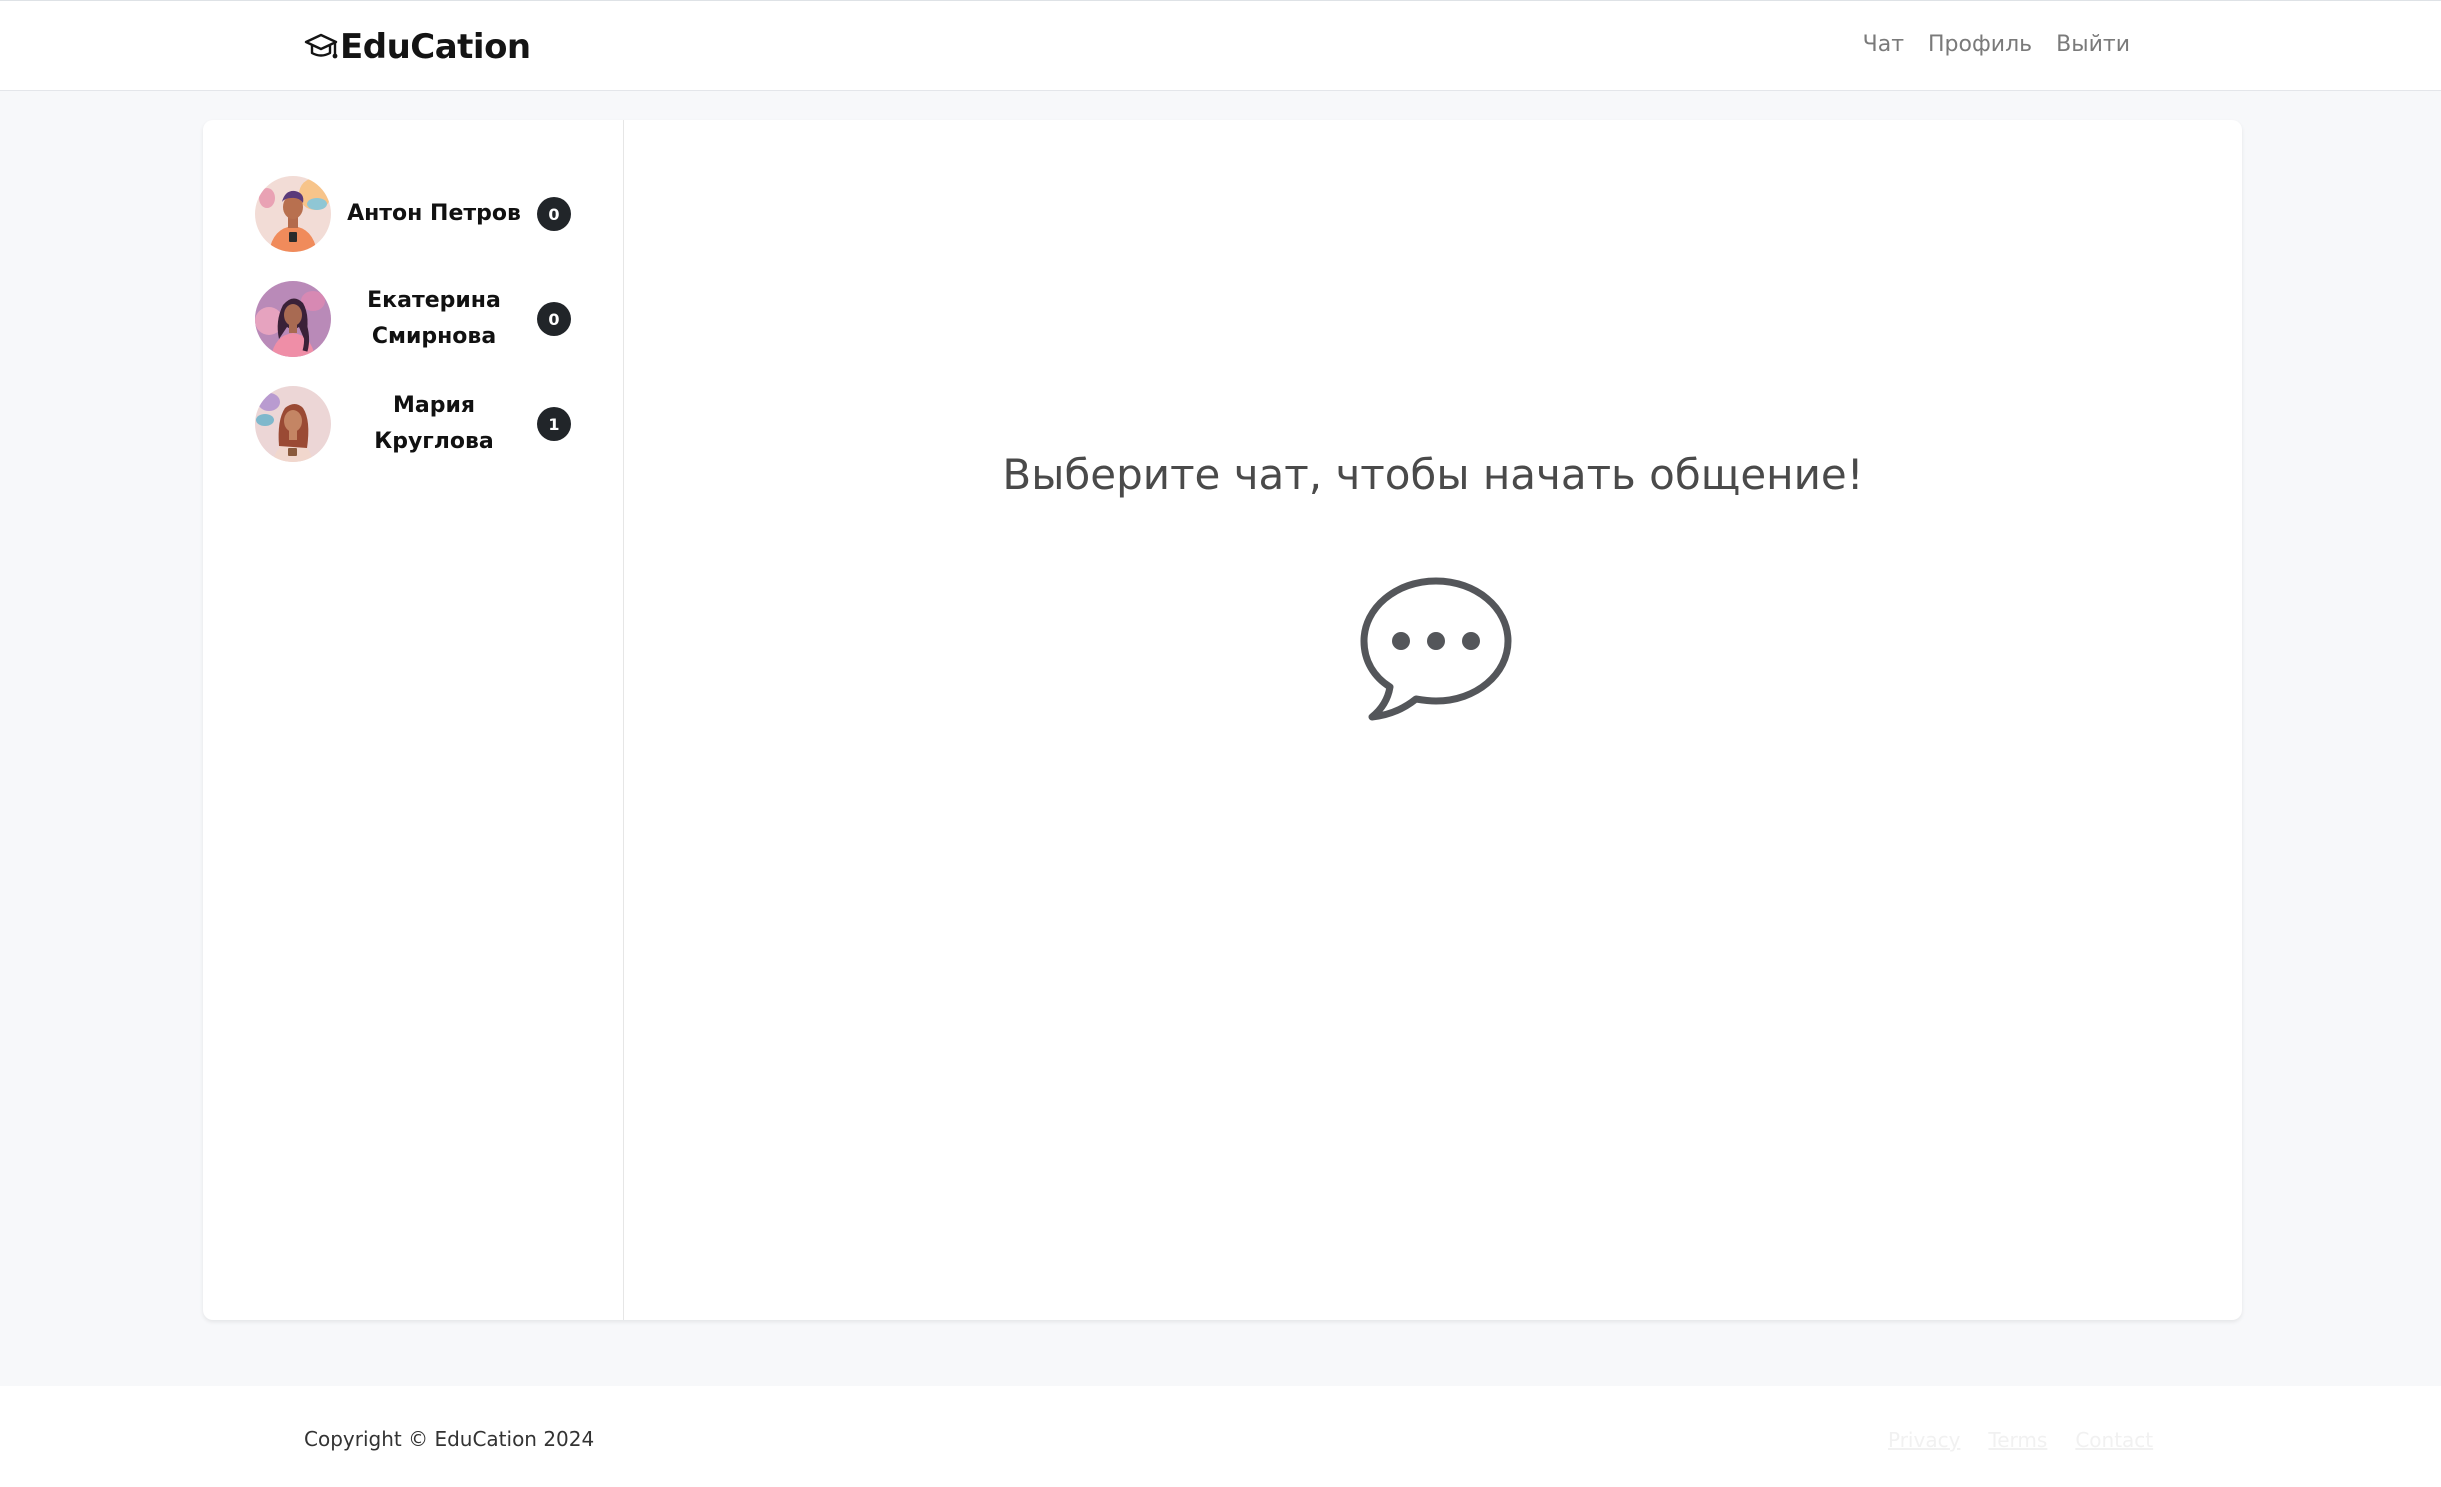 The height and width of the screenshot is (1487, 2441). Describe the element at coordinates (2093, 44) in the screenshot. I see `nav-logout-link: Выйти` at that location.